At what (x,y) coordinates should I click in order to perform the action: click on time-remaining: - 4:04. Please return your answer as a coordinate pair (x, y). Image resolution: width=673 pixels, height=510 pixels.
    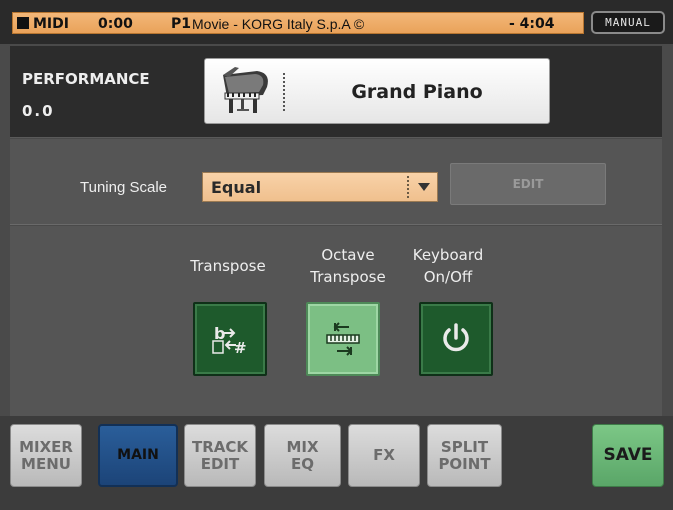
    Looking at the image, I should click on (532, 24).